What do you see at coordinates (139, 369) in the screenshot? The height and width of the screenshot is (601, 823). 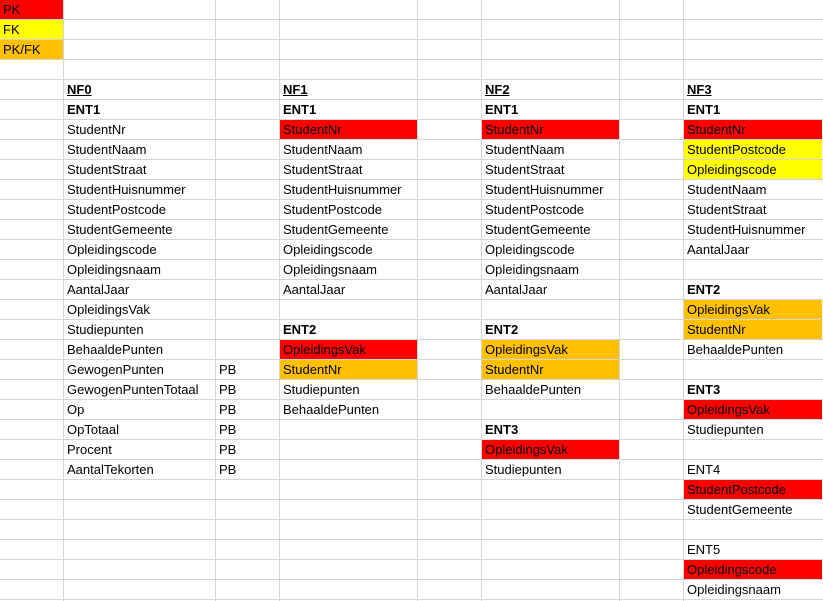 I see `attribute-cell: GewogenPunten` at bounding box center [139, 369].